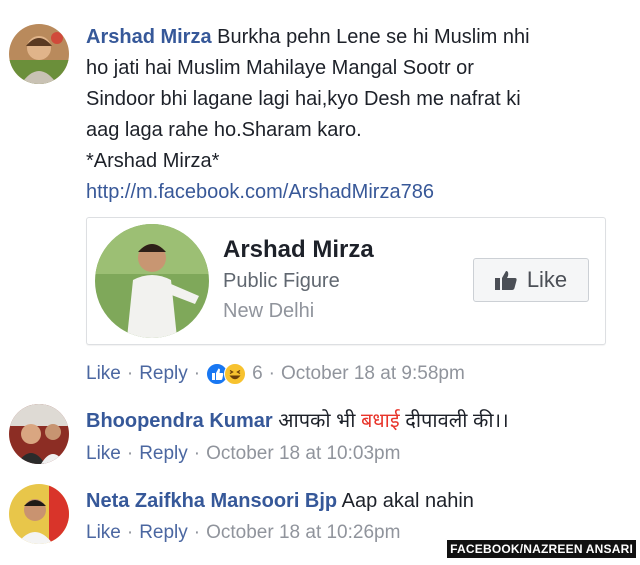  What do you see at coordinates (303, 454) in the screenshot?
I see `timestamp: October 18 at 10:03pm` at bounding box center [303, 454].